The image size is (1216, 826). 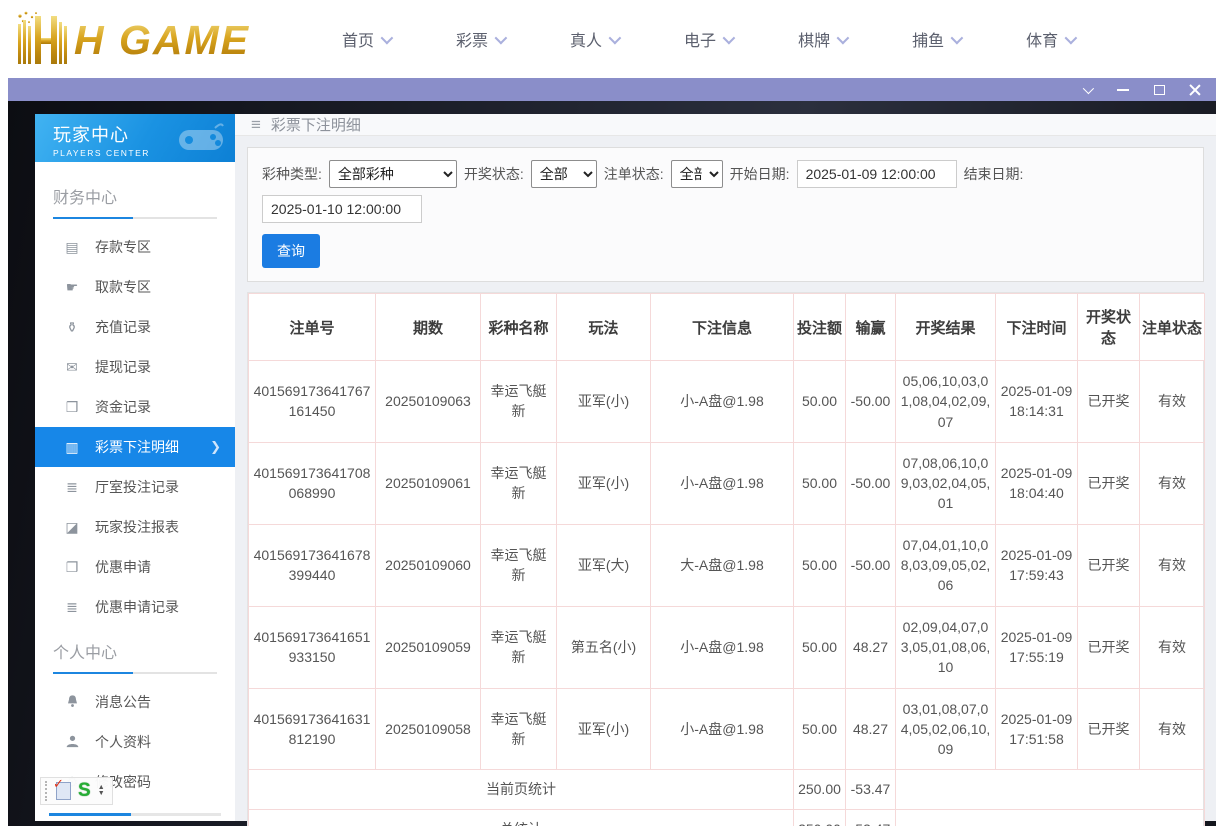 I want to click on page-title: 彩票下注明细, so click(x=315, y=125).